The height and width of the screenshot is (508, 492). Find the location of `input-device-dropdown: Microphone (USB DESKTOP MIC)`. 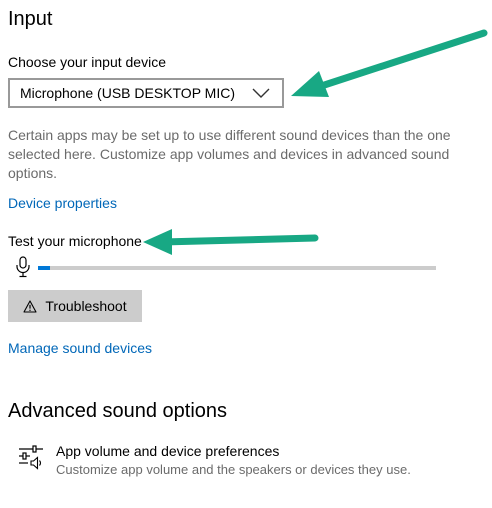

input-device-dropdown: Microphone (USB DESKTOP MIC) is located at coordinates (146, 93).